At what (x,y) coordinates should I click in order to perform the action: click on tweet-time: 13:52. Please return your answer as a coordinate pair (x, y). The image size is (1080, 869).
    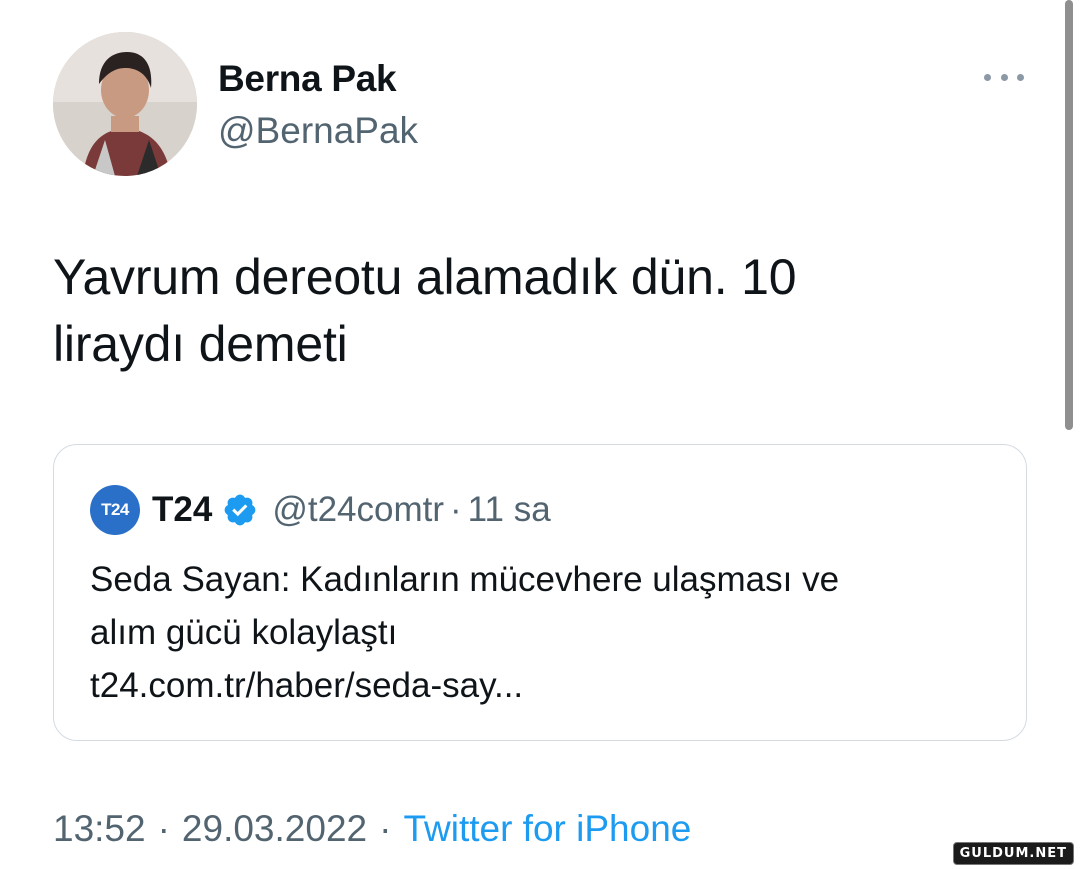
    Looking at the image, I should click on (99, 828).